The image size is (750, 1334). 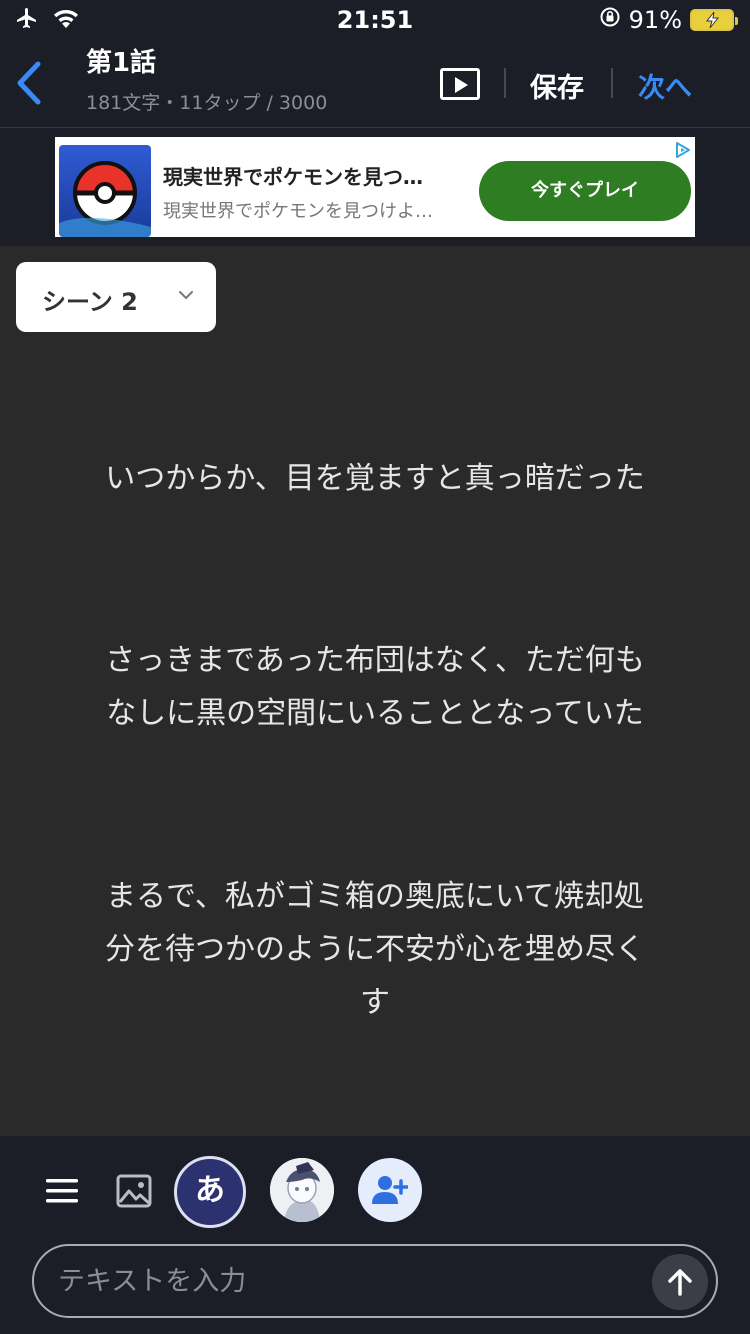 I want to click on send-arrow-icon, so click(x=680, y=1282).